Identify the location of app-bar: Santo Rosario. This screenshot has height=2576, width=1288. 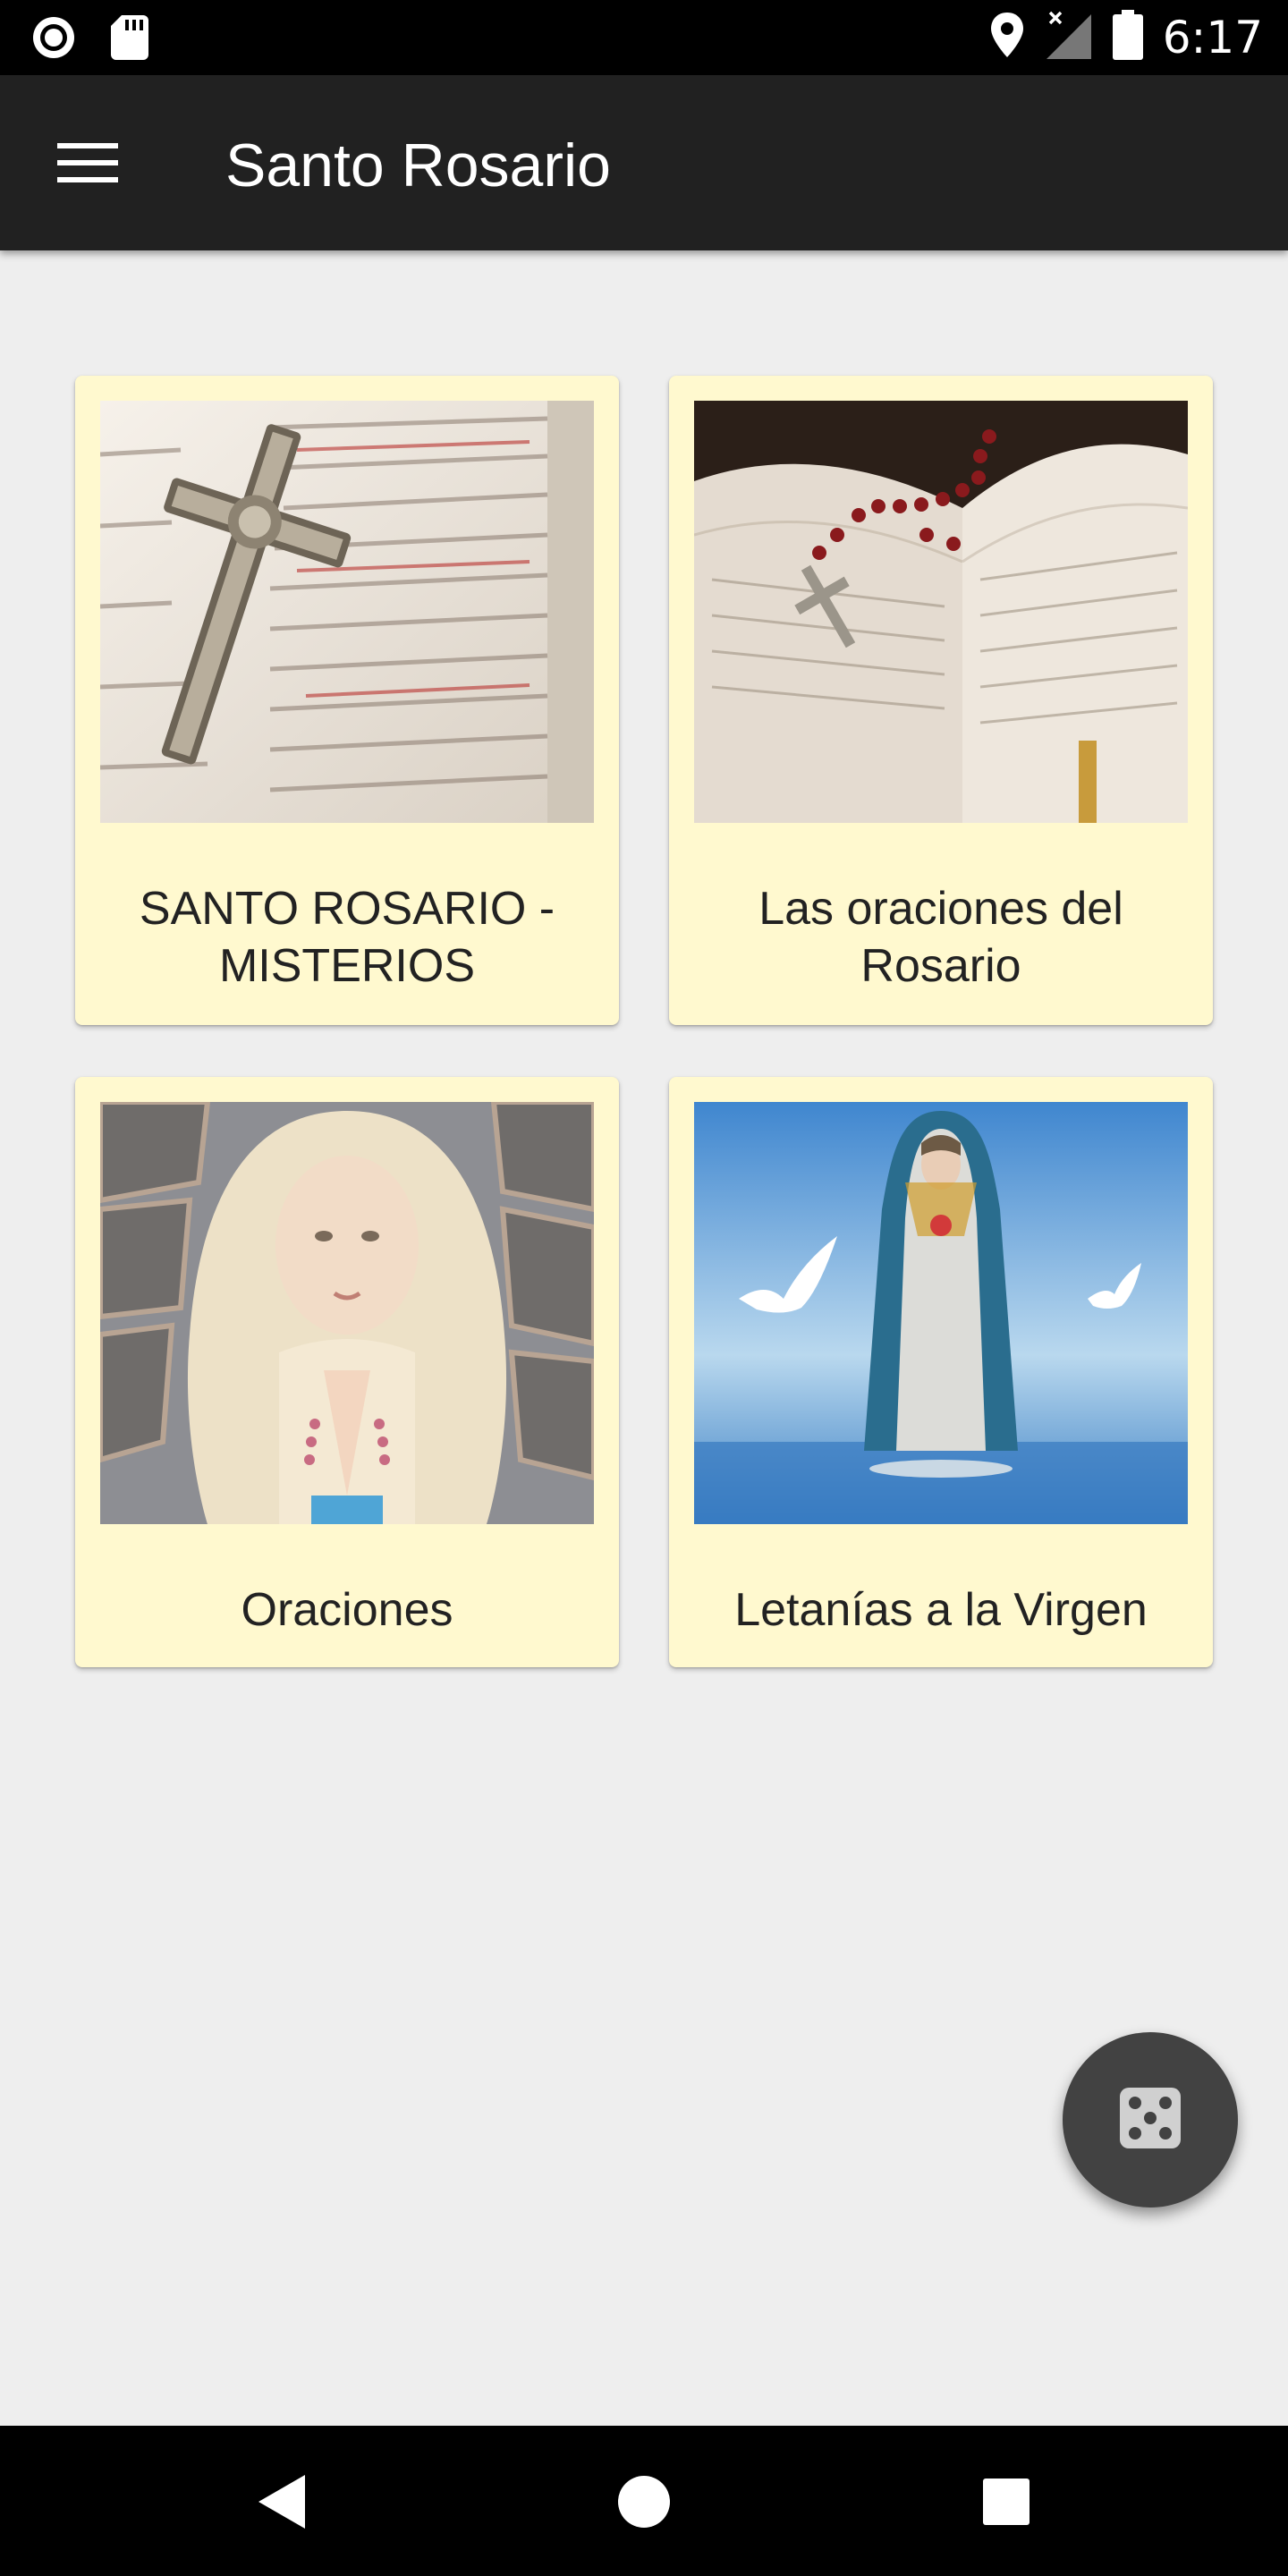
(644, 162).